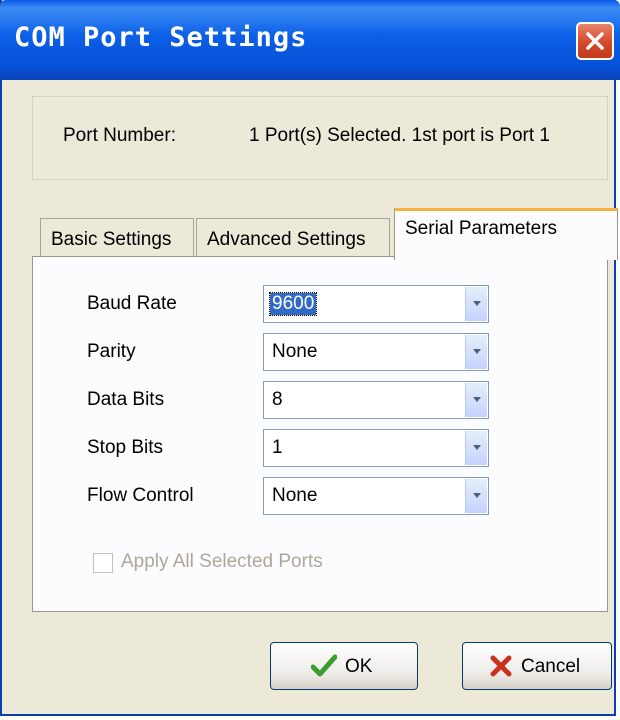 The height and width of the screenshot is (720, 620). I want to click on parity-value: None, so click(295, 351).